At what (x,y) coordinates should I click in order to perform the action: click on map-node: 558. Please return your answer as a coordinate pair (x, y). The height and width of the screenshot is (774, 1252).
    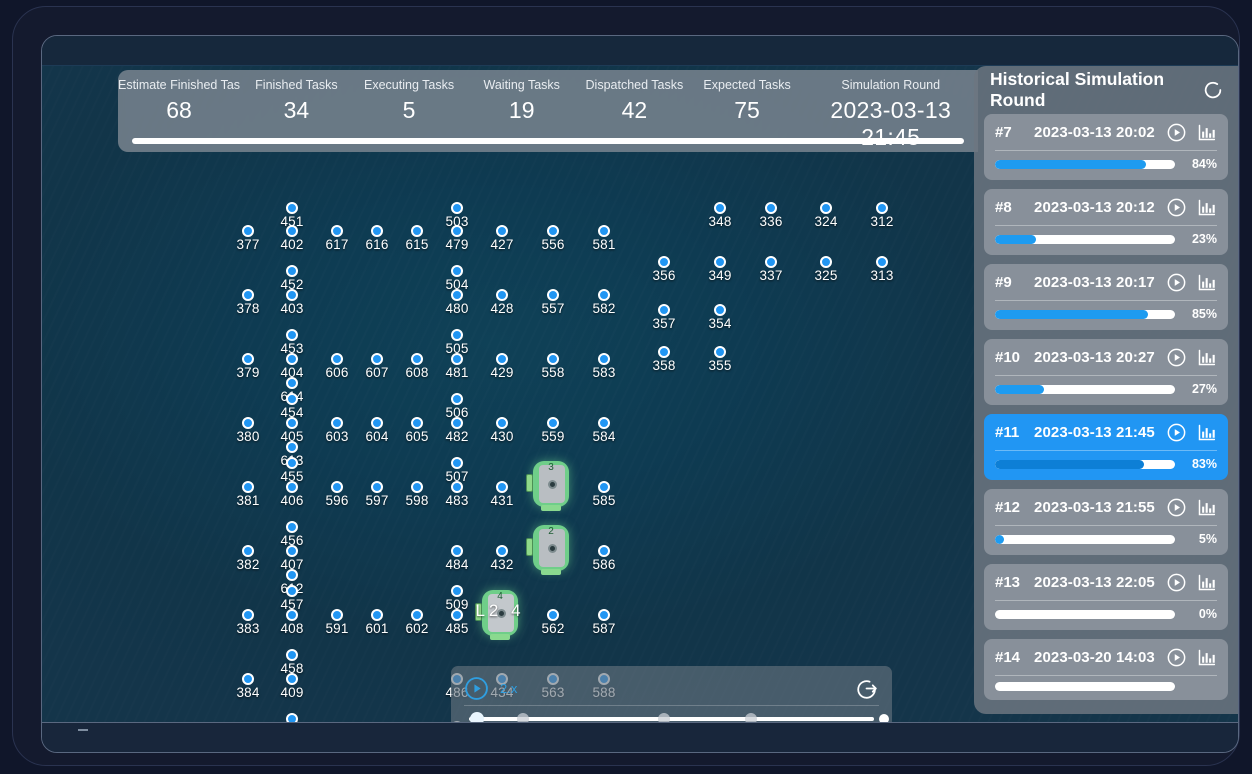
    Looking at the image, I should click on (553, 367).